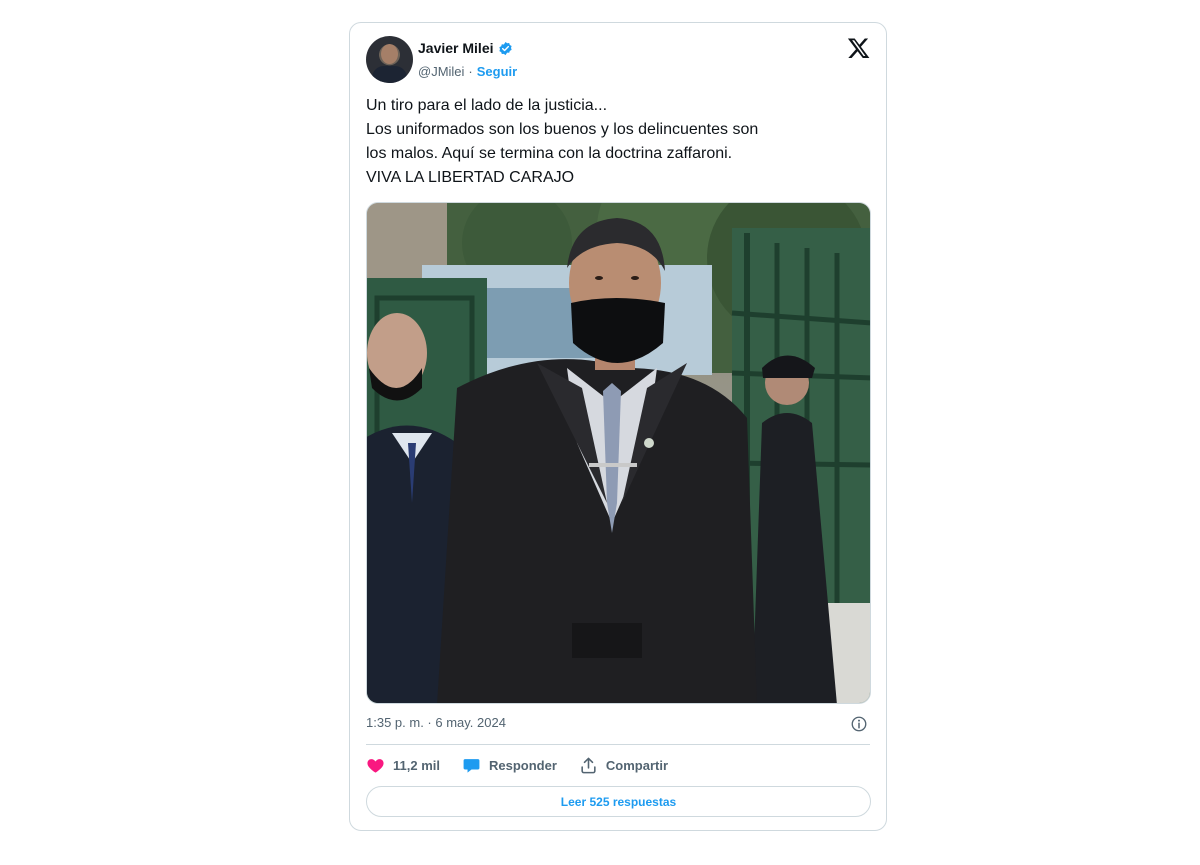  What do you see at coordinates (416, 765) in the screenshot?
I see `like-count: 11,2 mil` at bounding box center [416, 765].